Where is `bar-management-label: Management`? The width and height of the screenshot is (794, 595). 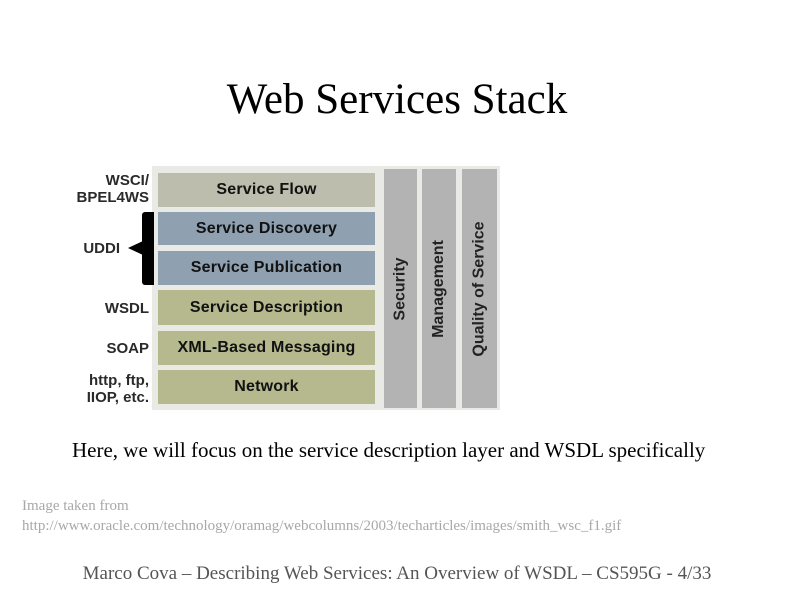 bar-management-label: Management is located at coordinates (439, 288).